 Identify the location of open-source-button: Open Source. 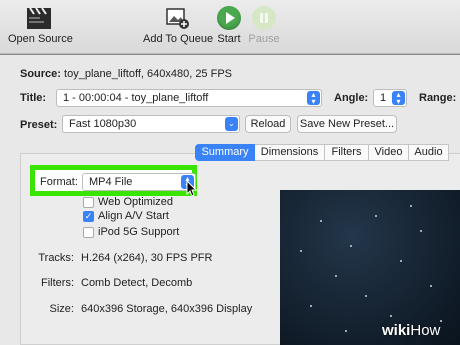
(40, 25).